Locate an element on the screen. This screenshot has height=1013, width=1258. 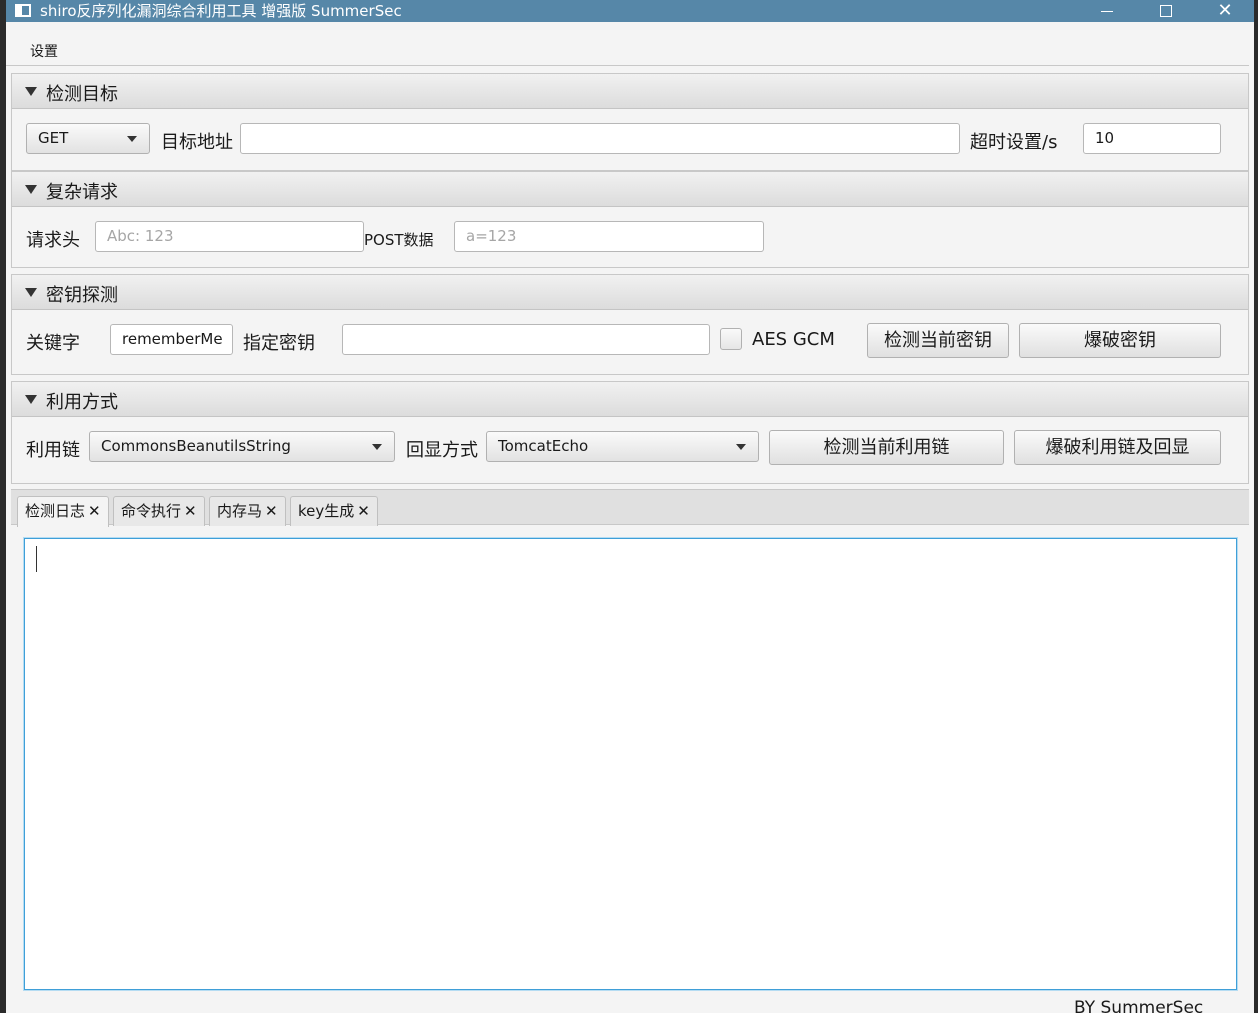
key-pane-header: 密钥探测 is located at coordinates (630, 292).